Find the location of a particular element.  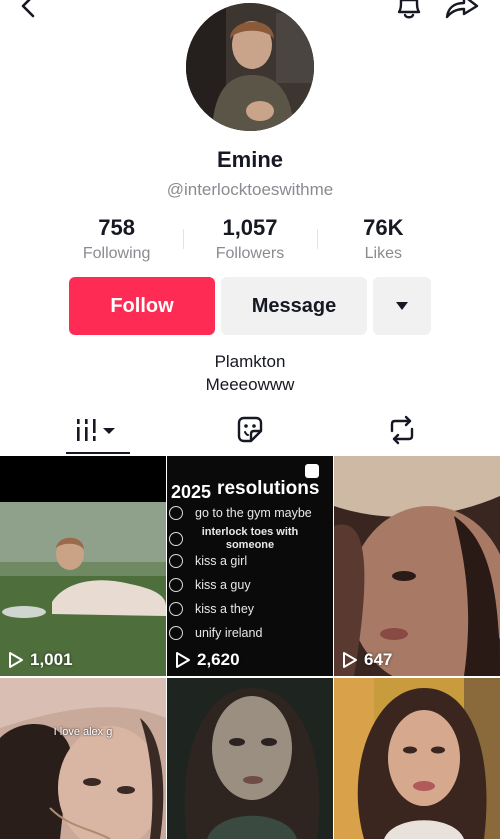

resolutions-title: 2025 resolutions is located at coordinates (245, 490).